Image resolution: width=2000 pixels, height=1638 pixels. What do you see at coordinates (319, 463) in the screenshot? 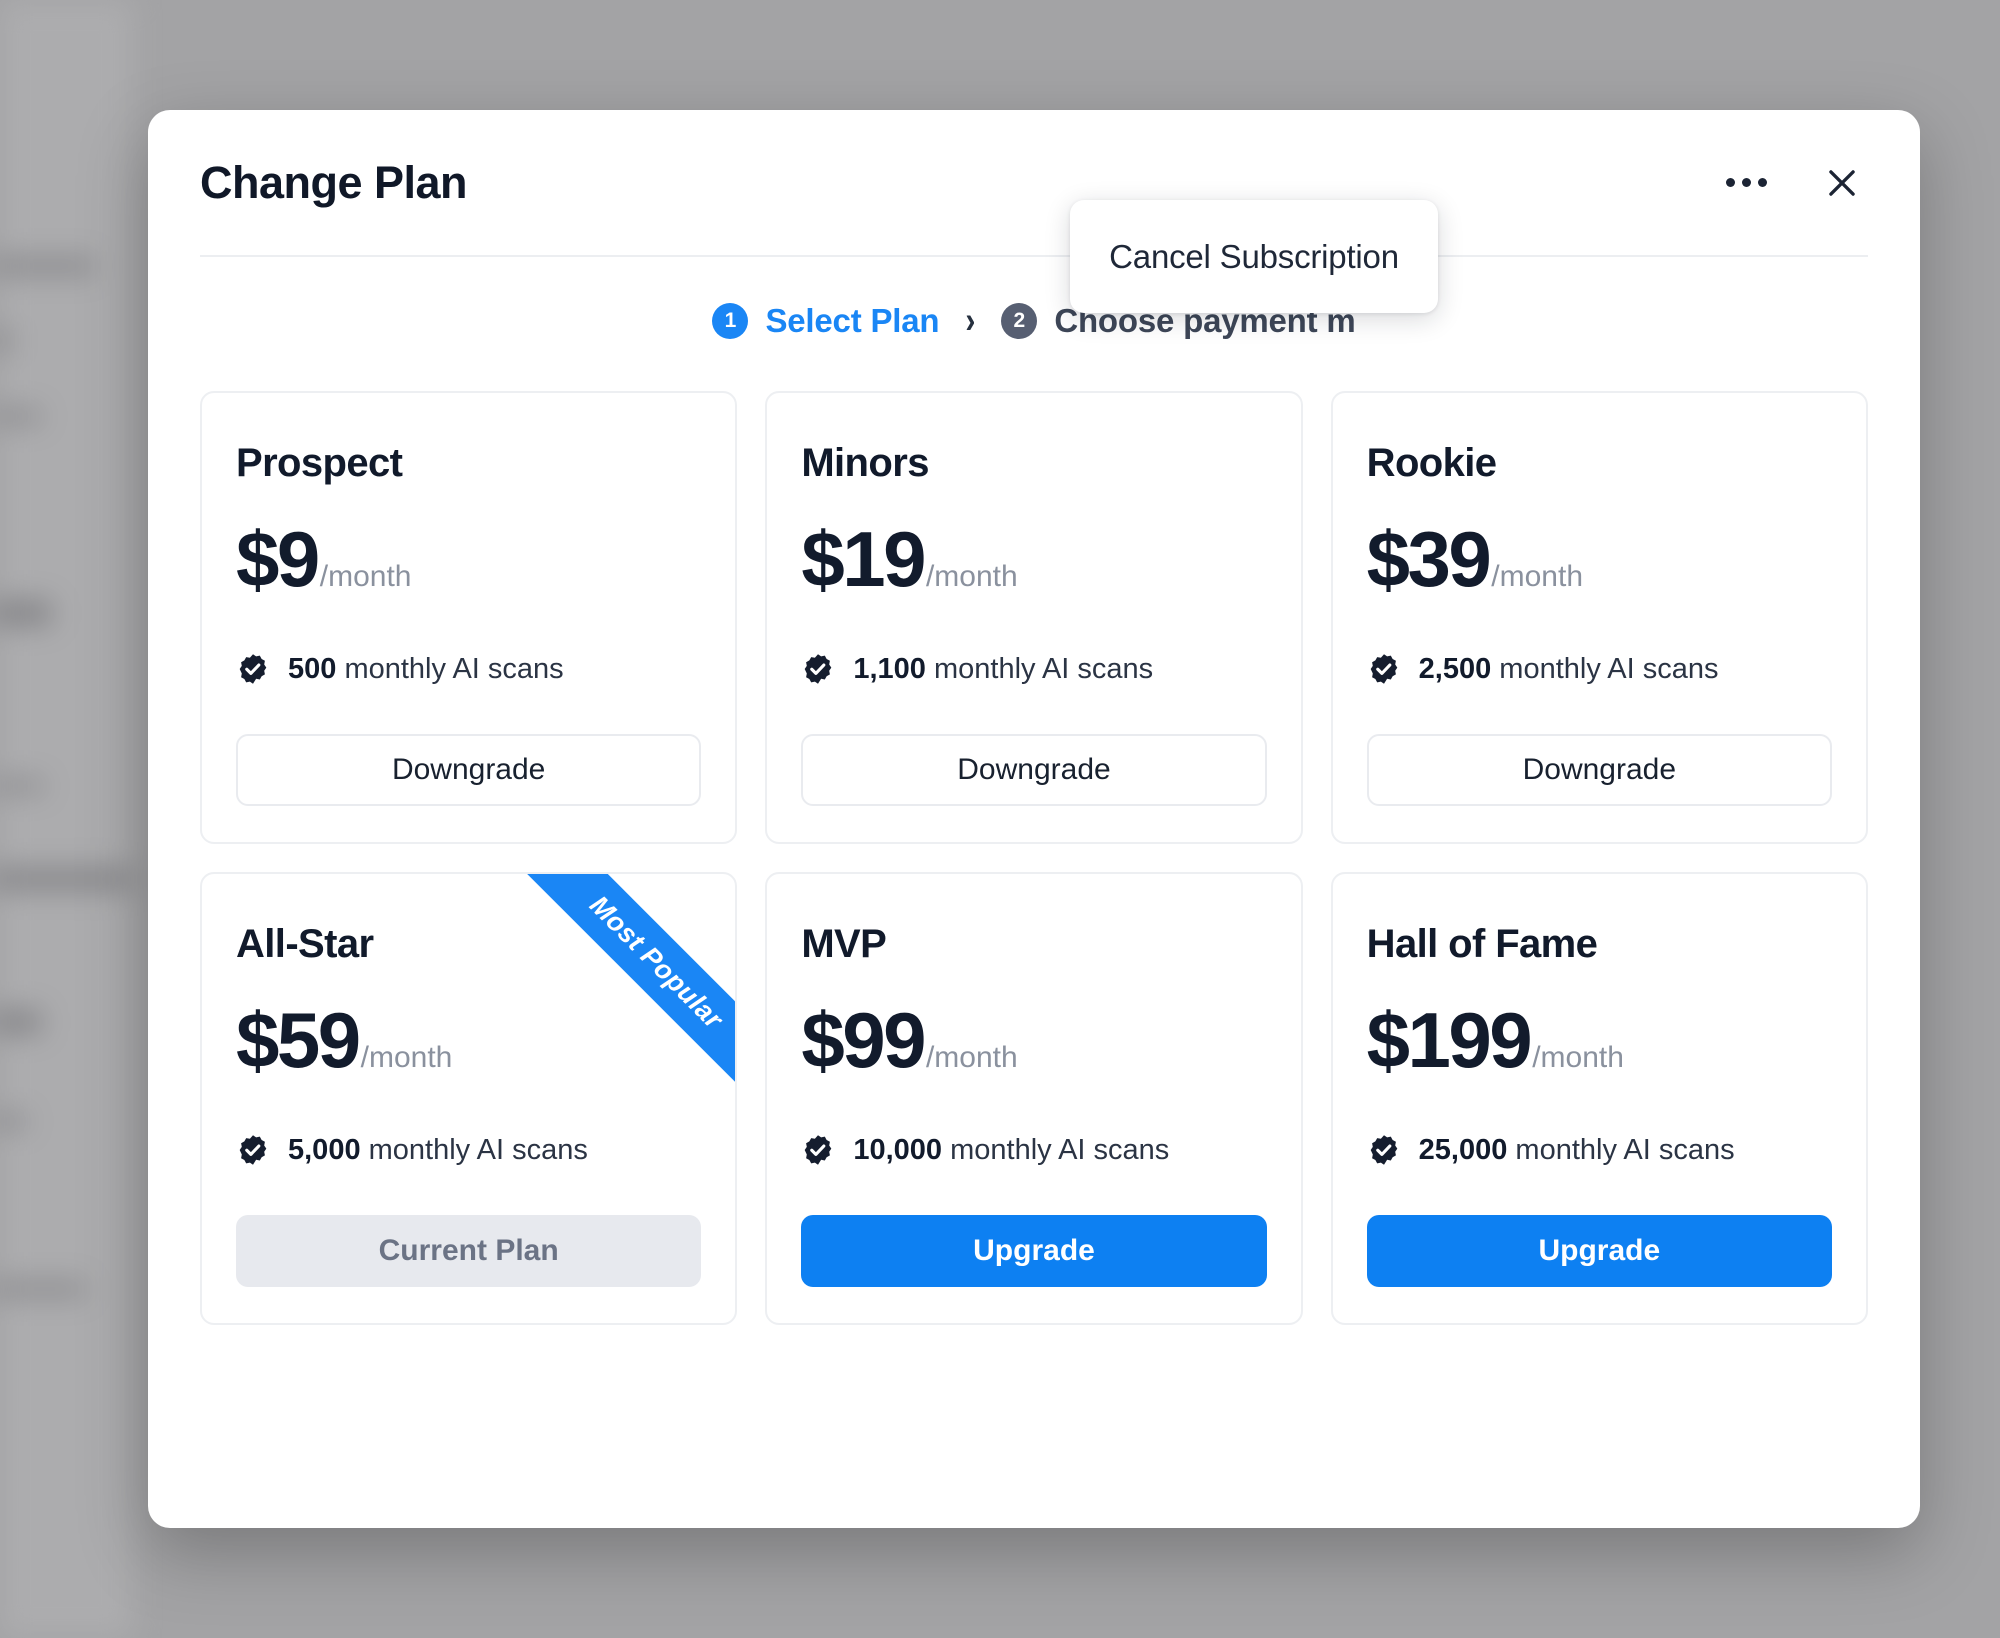
I see `plan-name: Prospect` at bounding box center [319, 463].